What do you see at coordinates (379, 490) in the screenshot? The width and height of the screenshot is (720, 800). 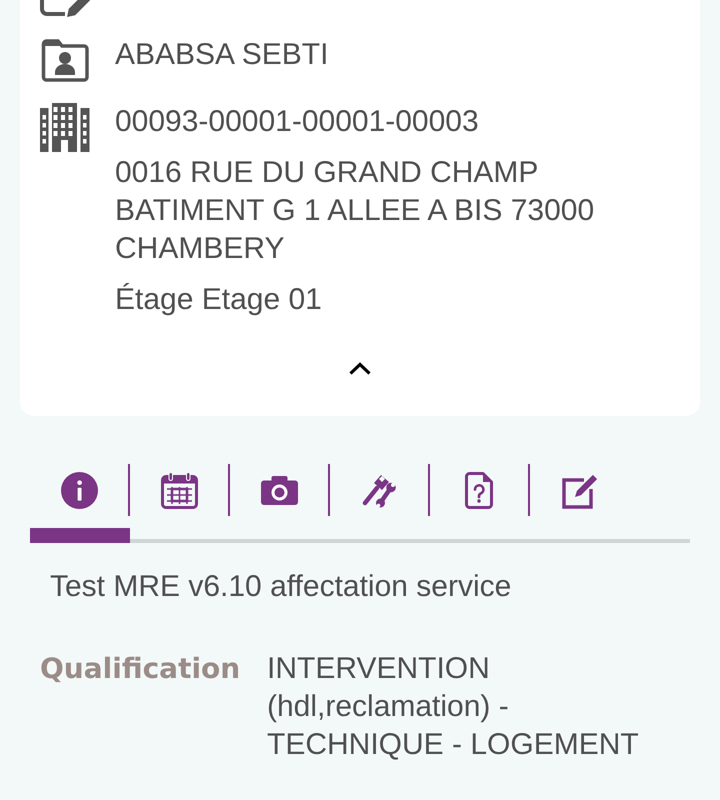 I see `brush-wrench-icon` at bounding box center [379, 490].